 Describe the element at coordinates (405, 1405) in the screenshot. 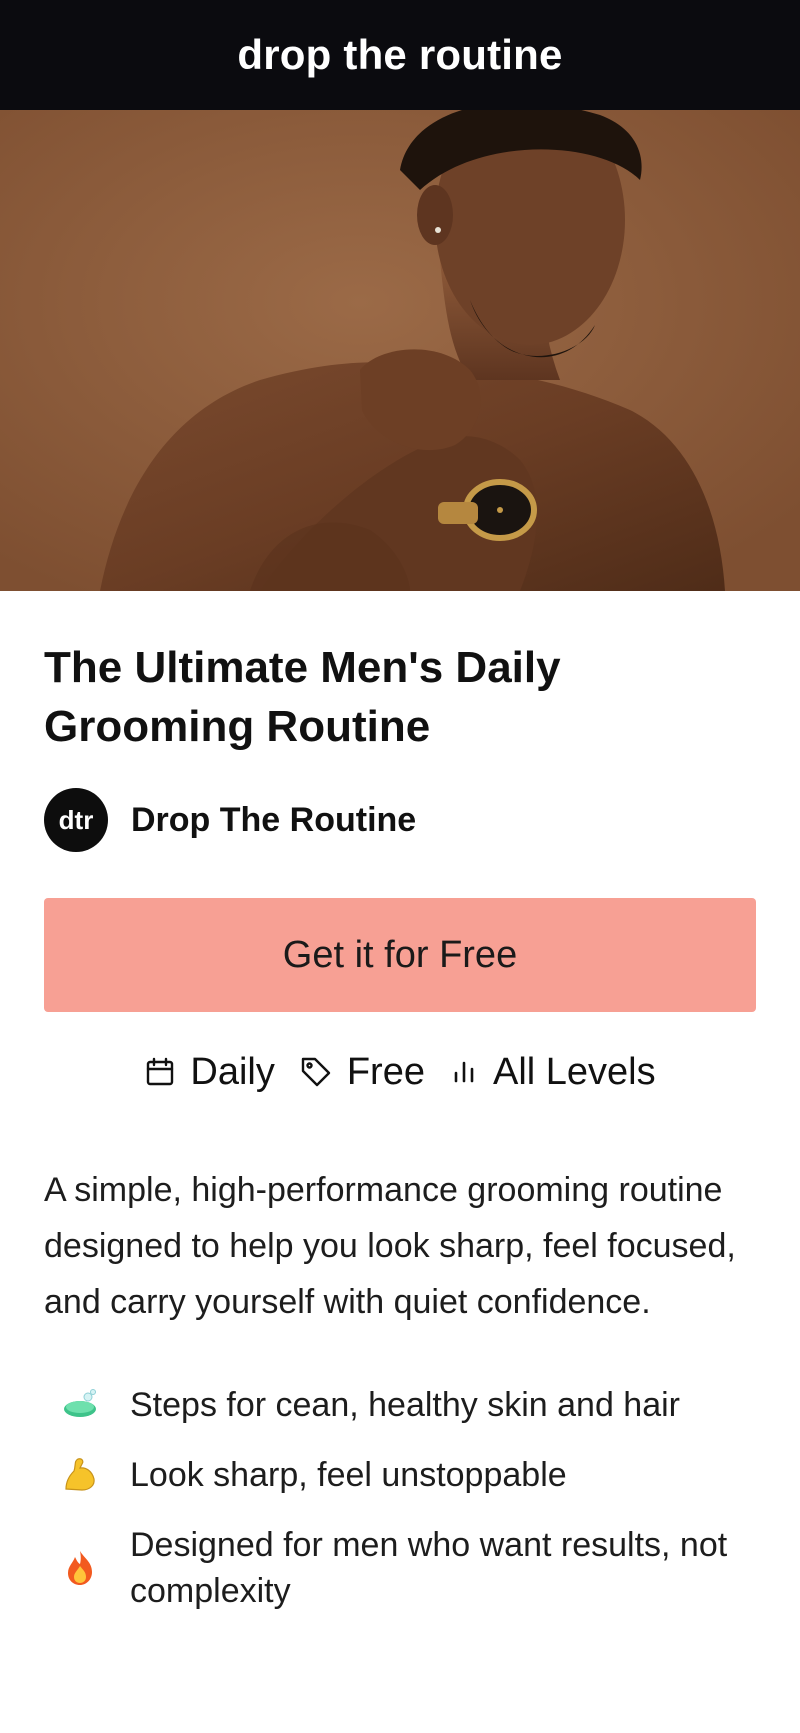

I see `benefit-text: Steps for cean, healthy skin and hair` at that location.